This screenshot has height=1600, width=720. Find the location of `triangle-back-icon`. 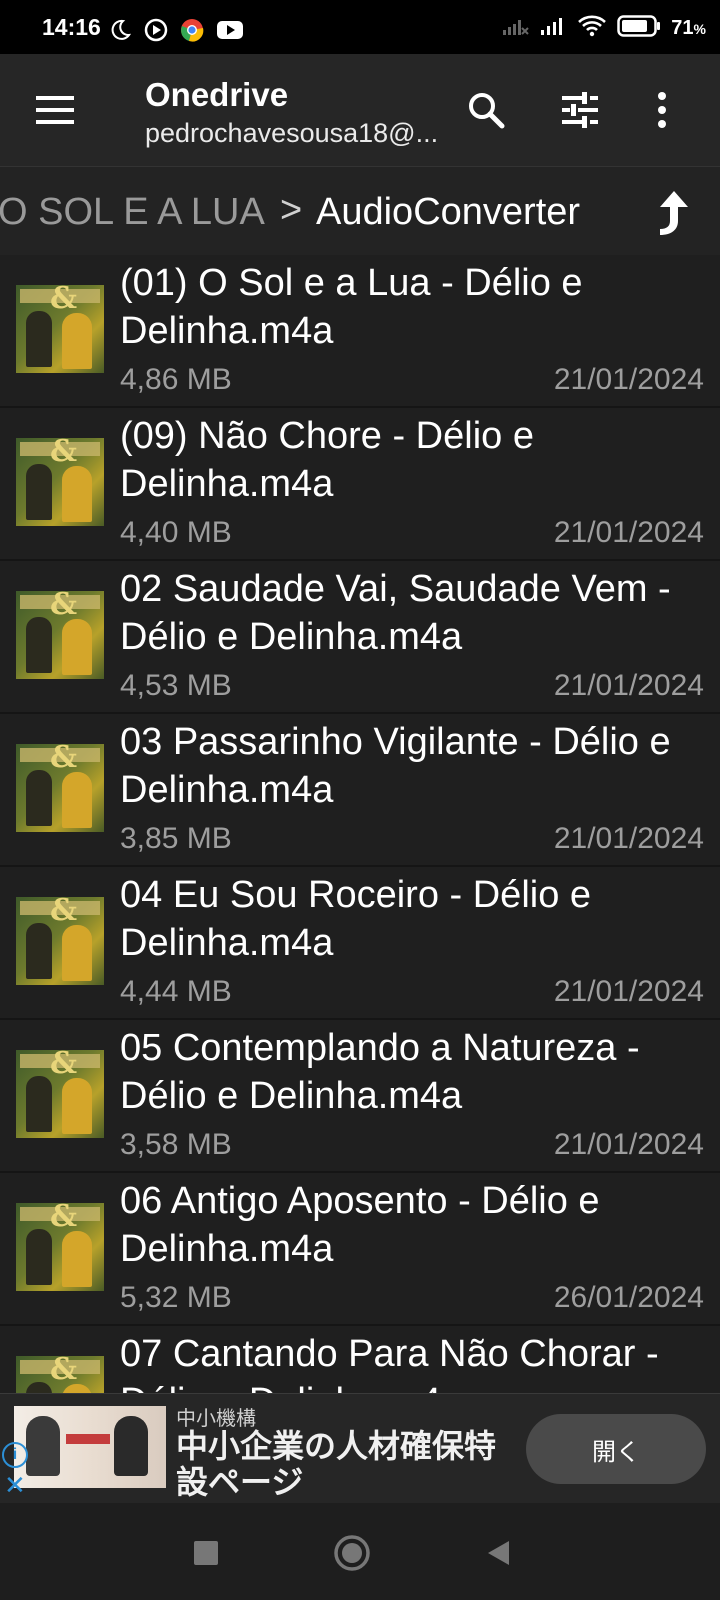

triangle-back-icon is located at coordinates (498, 1553).